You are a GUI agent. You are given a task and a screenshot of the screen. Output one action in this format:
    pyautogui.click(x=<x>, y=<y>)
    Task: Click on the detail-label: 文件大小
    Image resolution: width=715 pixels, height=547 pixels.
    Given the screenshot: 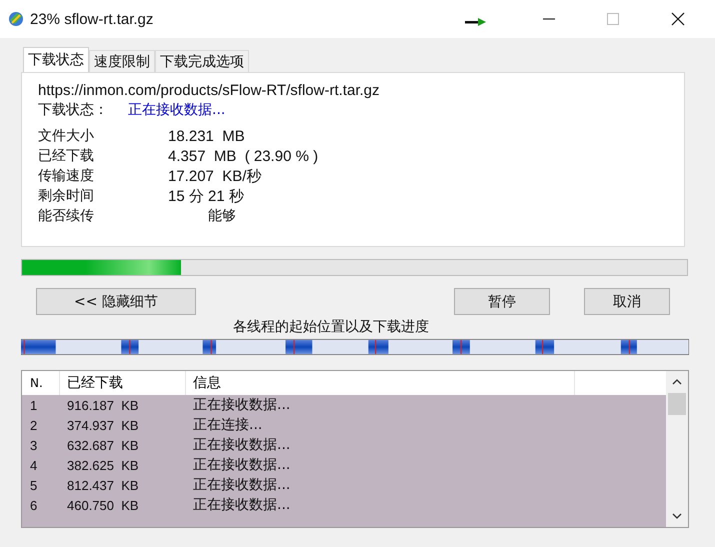 What is the action you would take?
    pyautogui.click(x=66, y=136)
    